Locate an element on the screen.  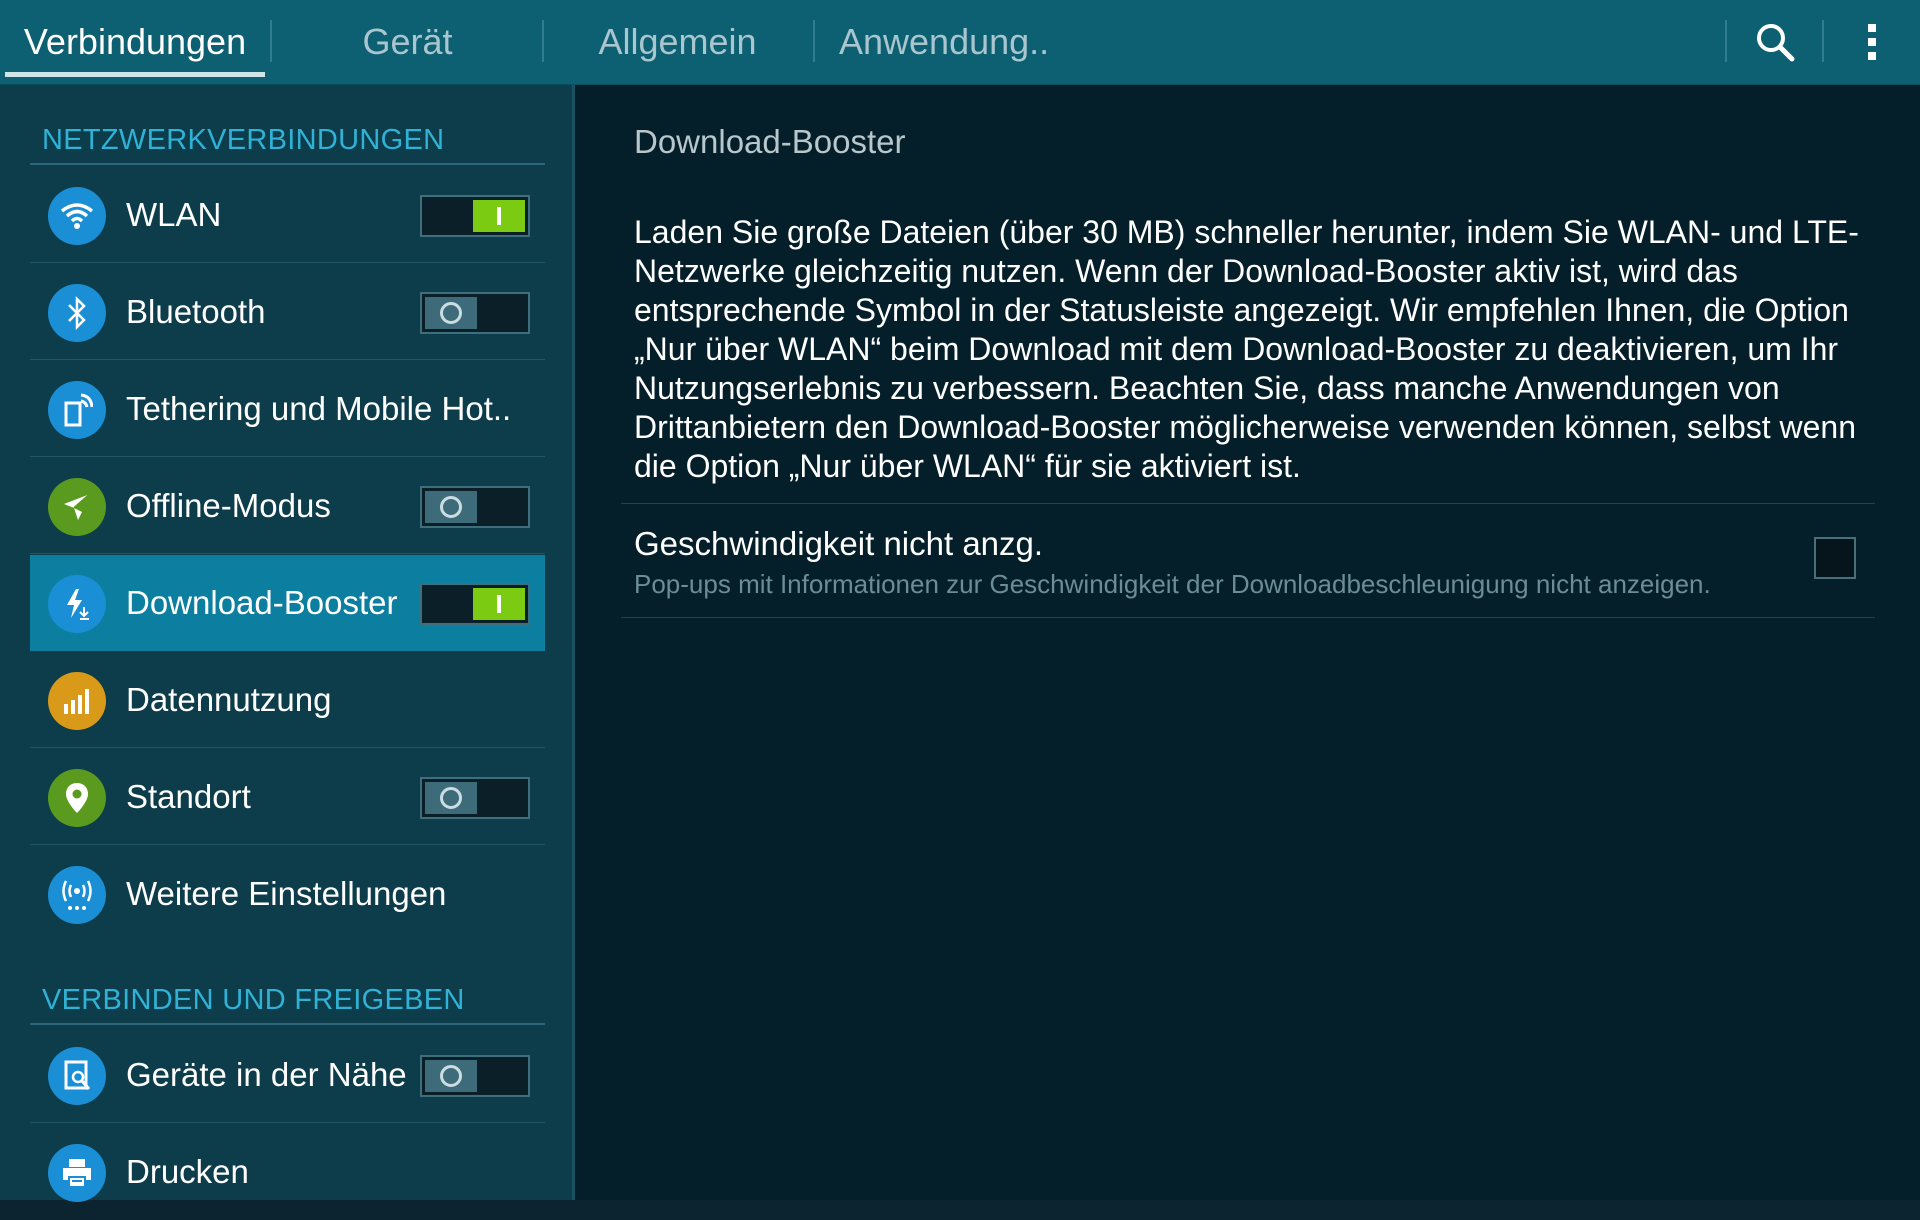
item-label: Offline-Modus is located at coordinates (228, 505).